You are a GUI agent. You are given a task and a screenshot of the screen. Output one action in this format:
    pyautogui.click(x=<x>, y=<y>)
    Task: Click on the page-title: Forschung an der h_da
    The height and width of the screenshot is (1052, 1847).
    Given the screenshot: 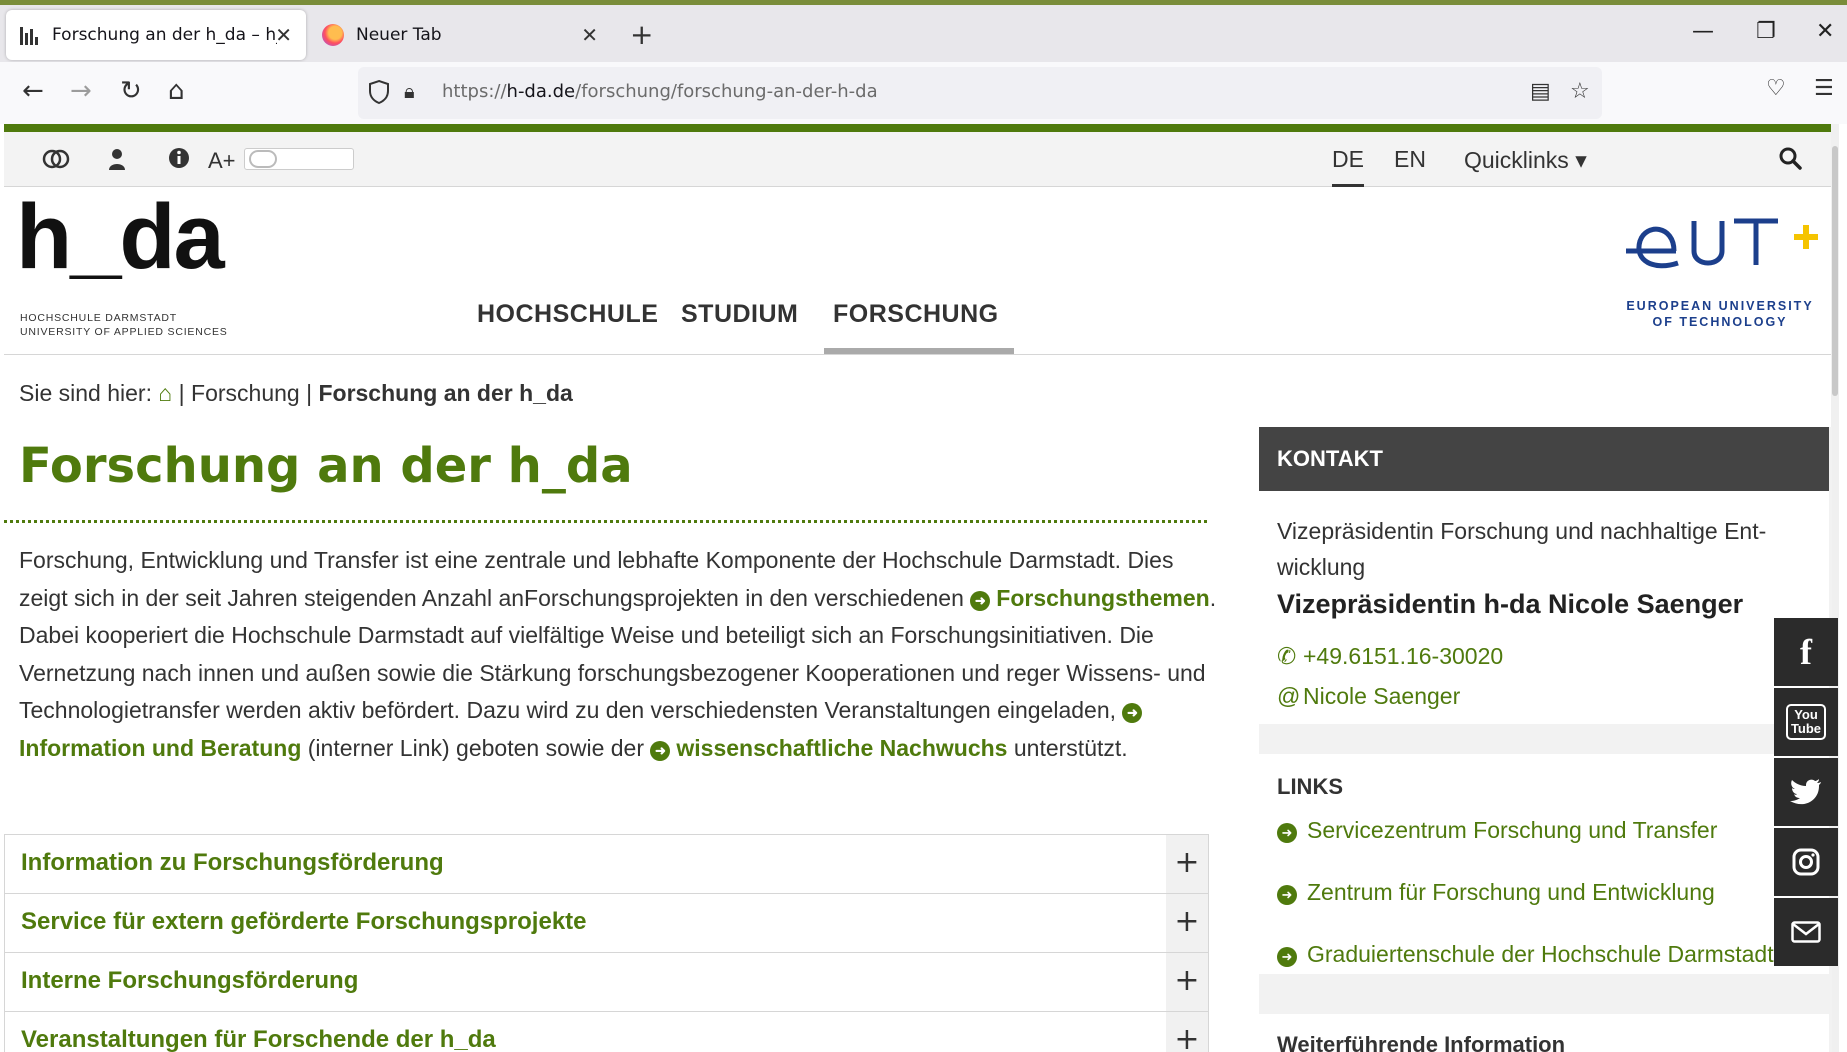 What is the action you would take?
    pyautogui.click(x=326, y=466)
    